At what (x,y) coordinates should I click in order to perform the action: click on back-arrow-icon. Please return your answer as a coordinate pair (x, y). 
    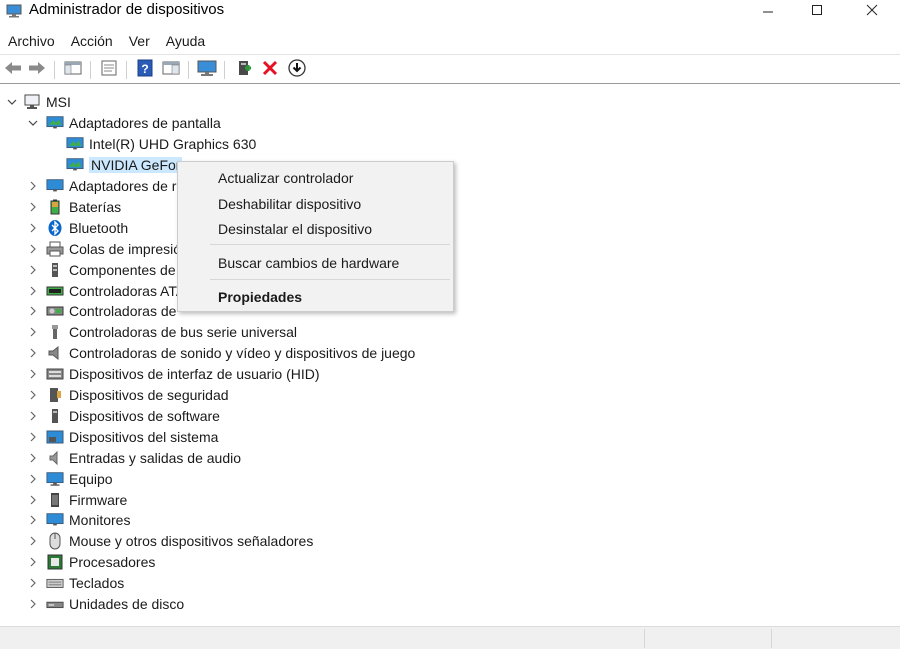
    Looking at the image, I should click on (13, 69).